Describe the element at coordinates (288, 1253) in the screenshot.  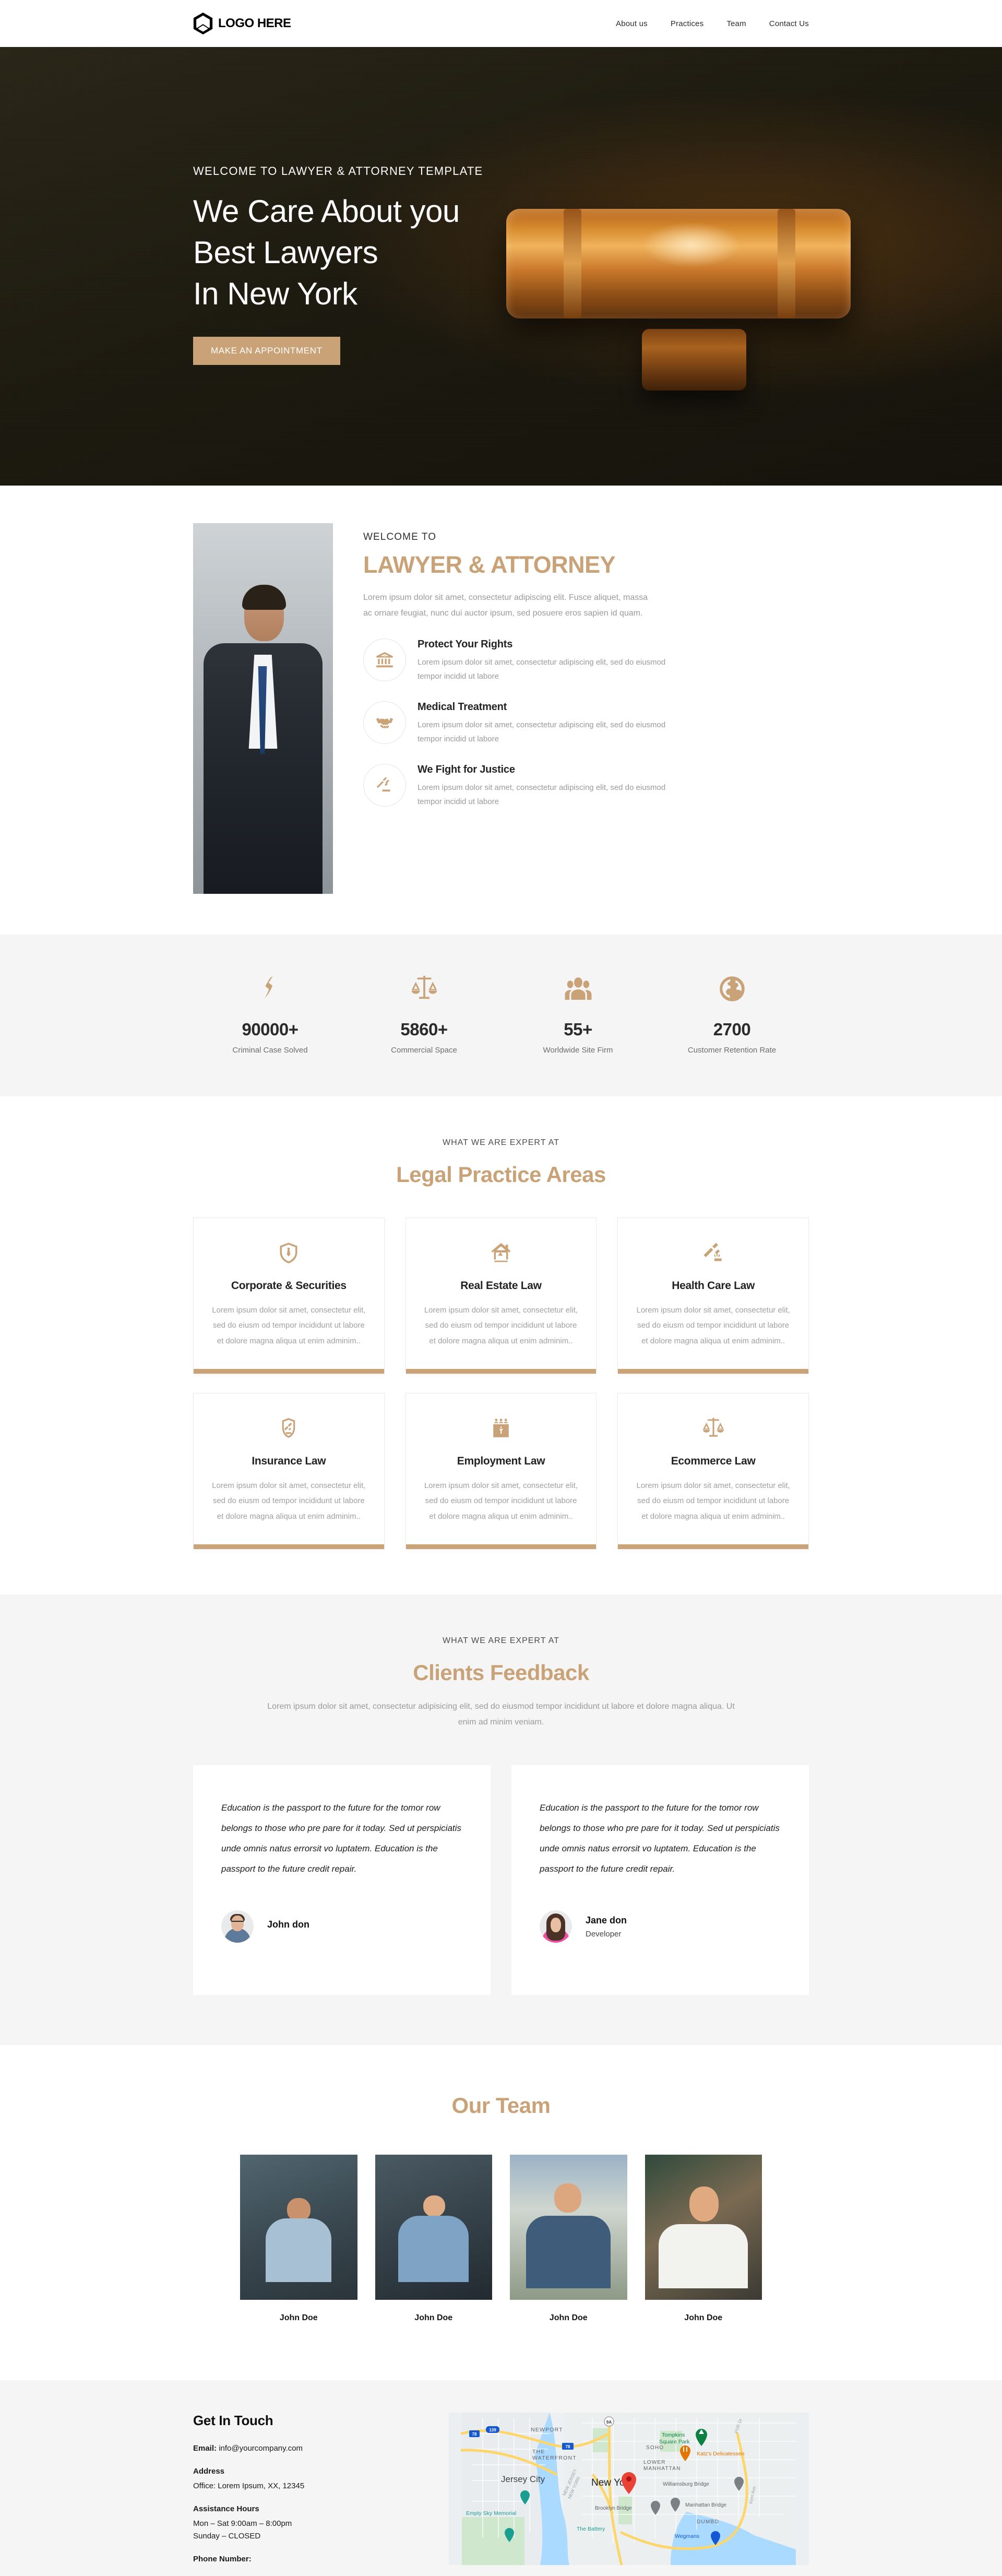
I see `shield-tie-icon` at that location.